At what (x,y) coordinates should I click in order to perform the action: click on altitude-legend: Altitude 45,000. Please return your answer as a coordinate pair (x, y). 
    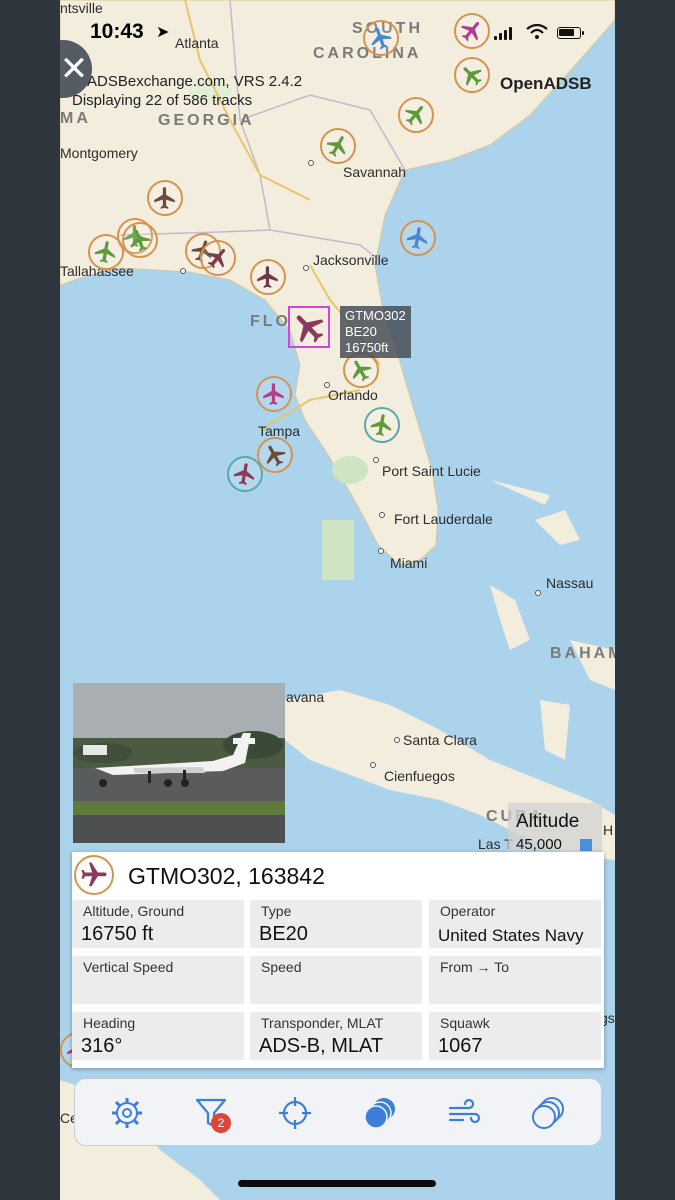
    Looking at the image, I should click on (555, 829).